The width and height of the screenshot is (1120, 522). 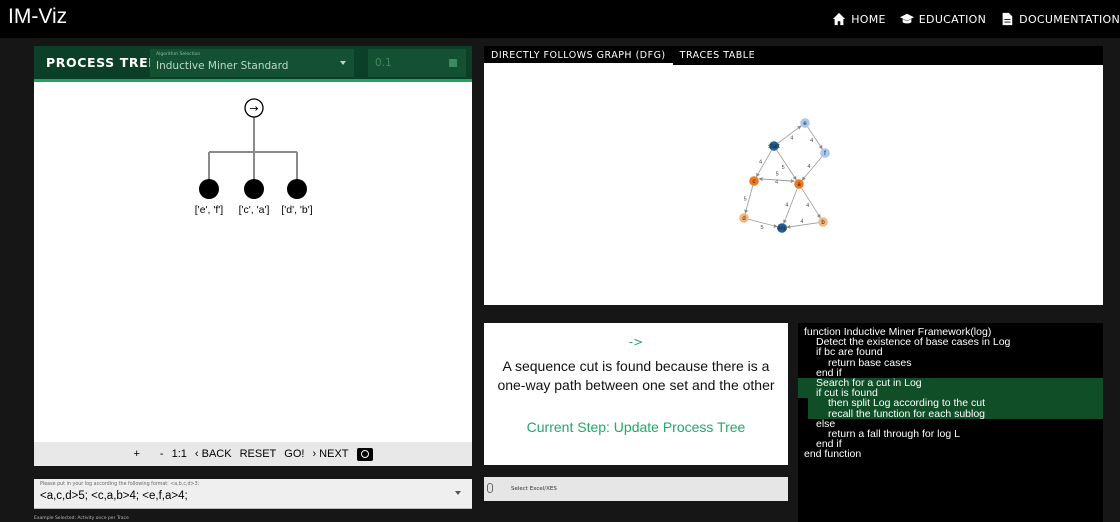 I want to click on tree-root-sequence-node: →, so click(x=254, y=108).